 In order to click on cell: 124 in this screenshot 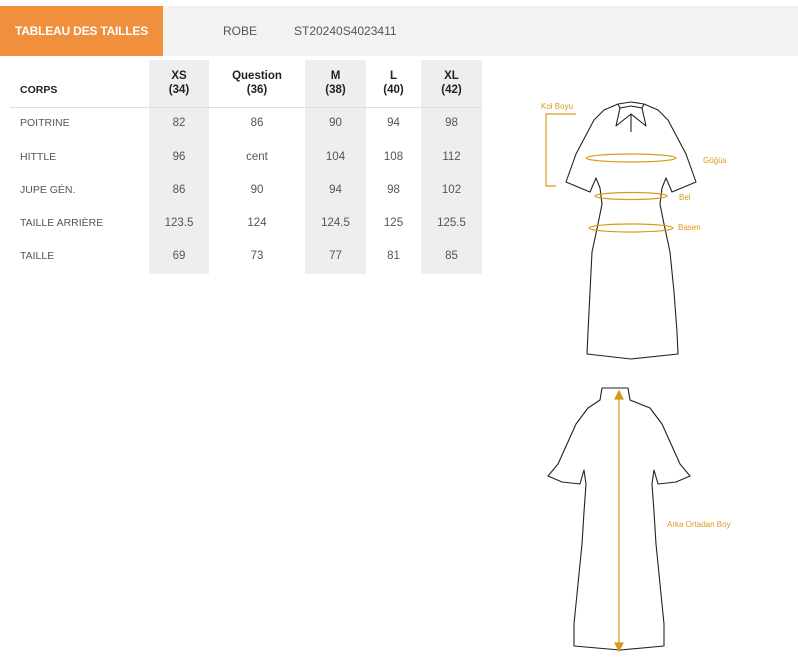, I will do `click(257, 223)`.